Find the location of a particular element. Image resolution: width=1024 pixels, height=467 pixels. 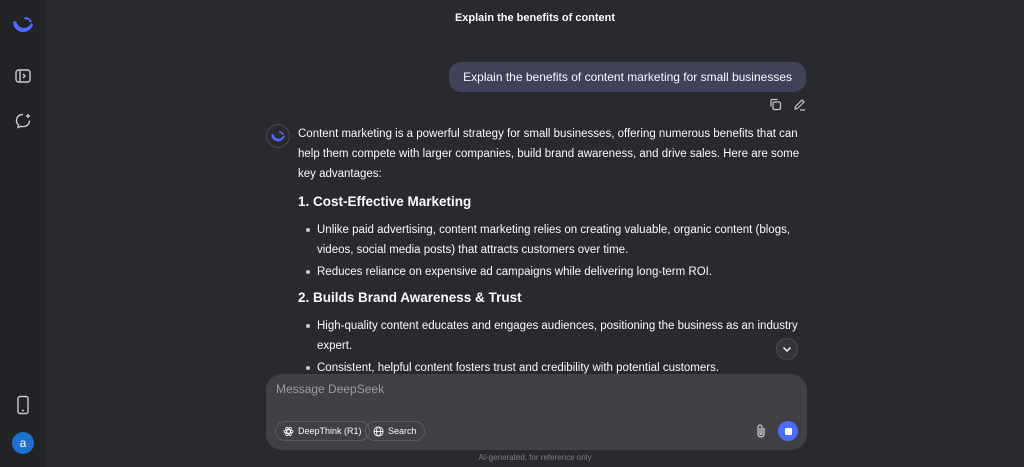

scroll-to-bottom-button is located at coordinates (787, 349).